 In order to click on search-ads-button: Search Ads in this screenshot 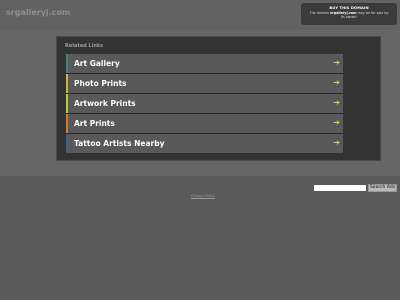, I will do `click(382, 188)`.